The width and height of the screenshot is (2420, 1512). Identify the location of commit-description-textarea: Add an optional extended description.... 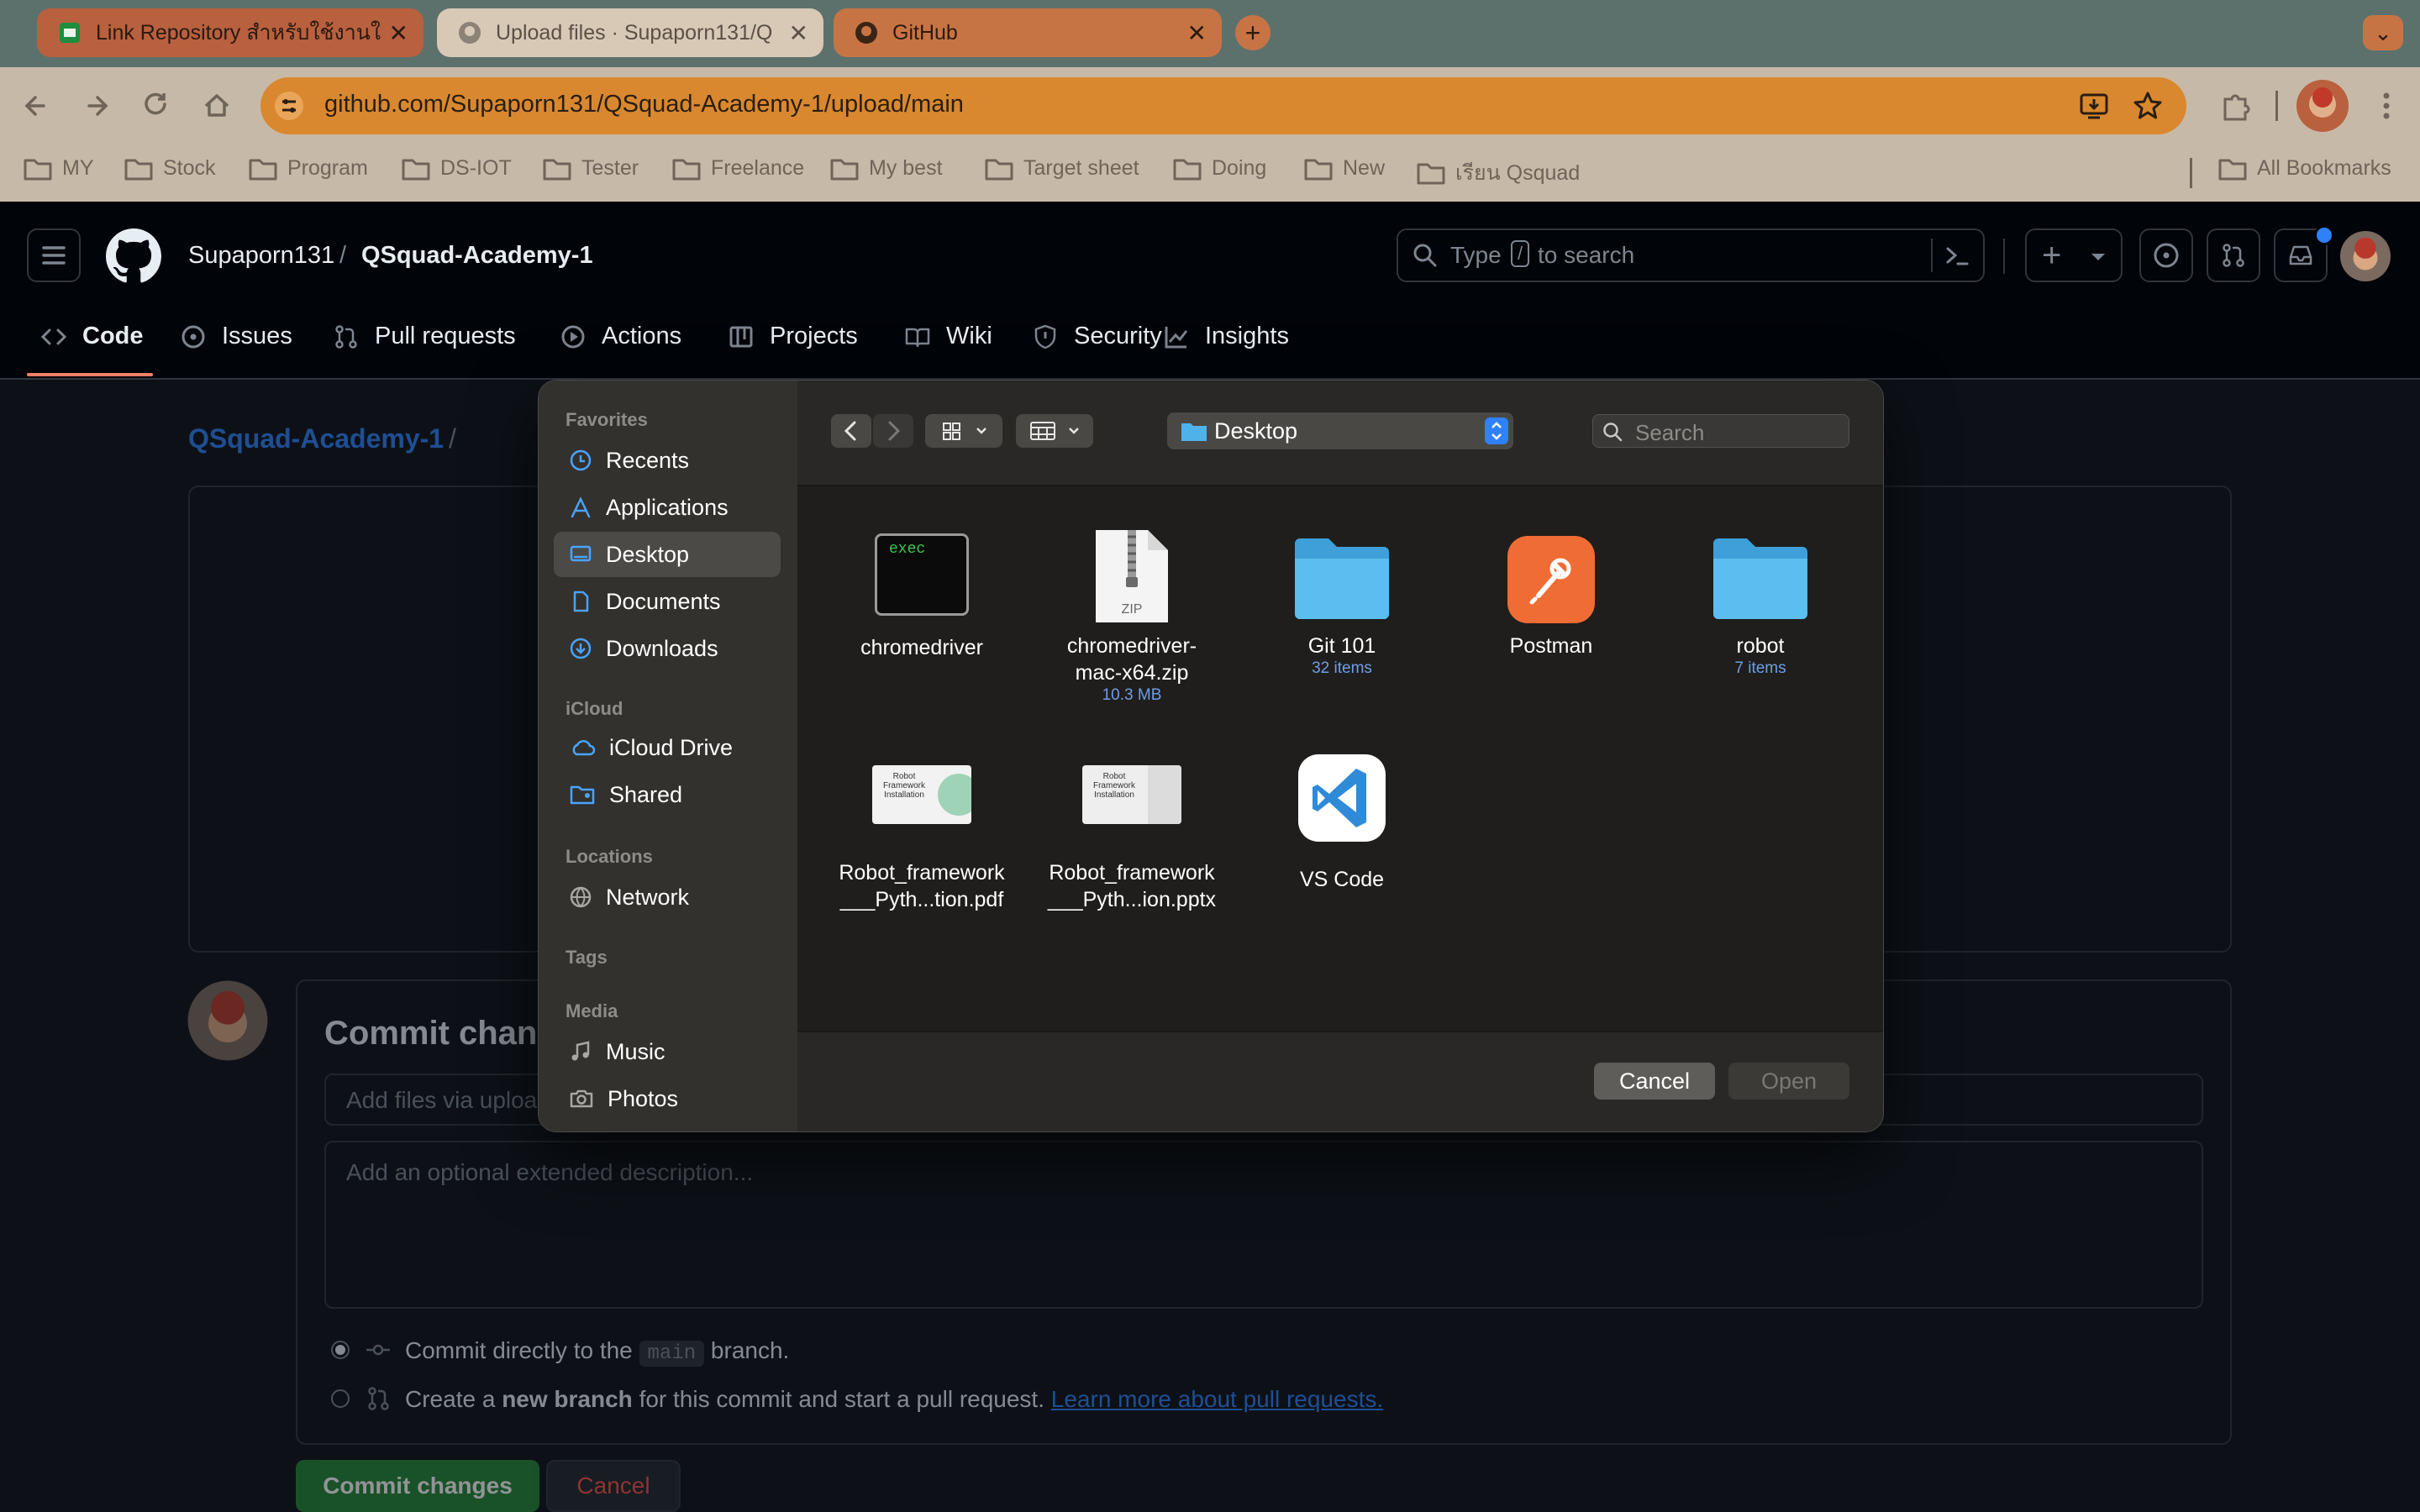
(1263, 1225).